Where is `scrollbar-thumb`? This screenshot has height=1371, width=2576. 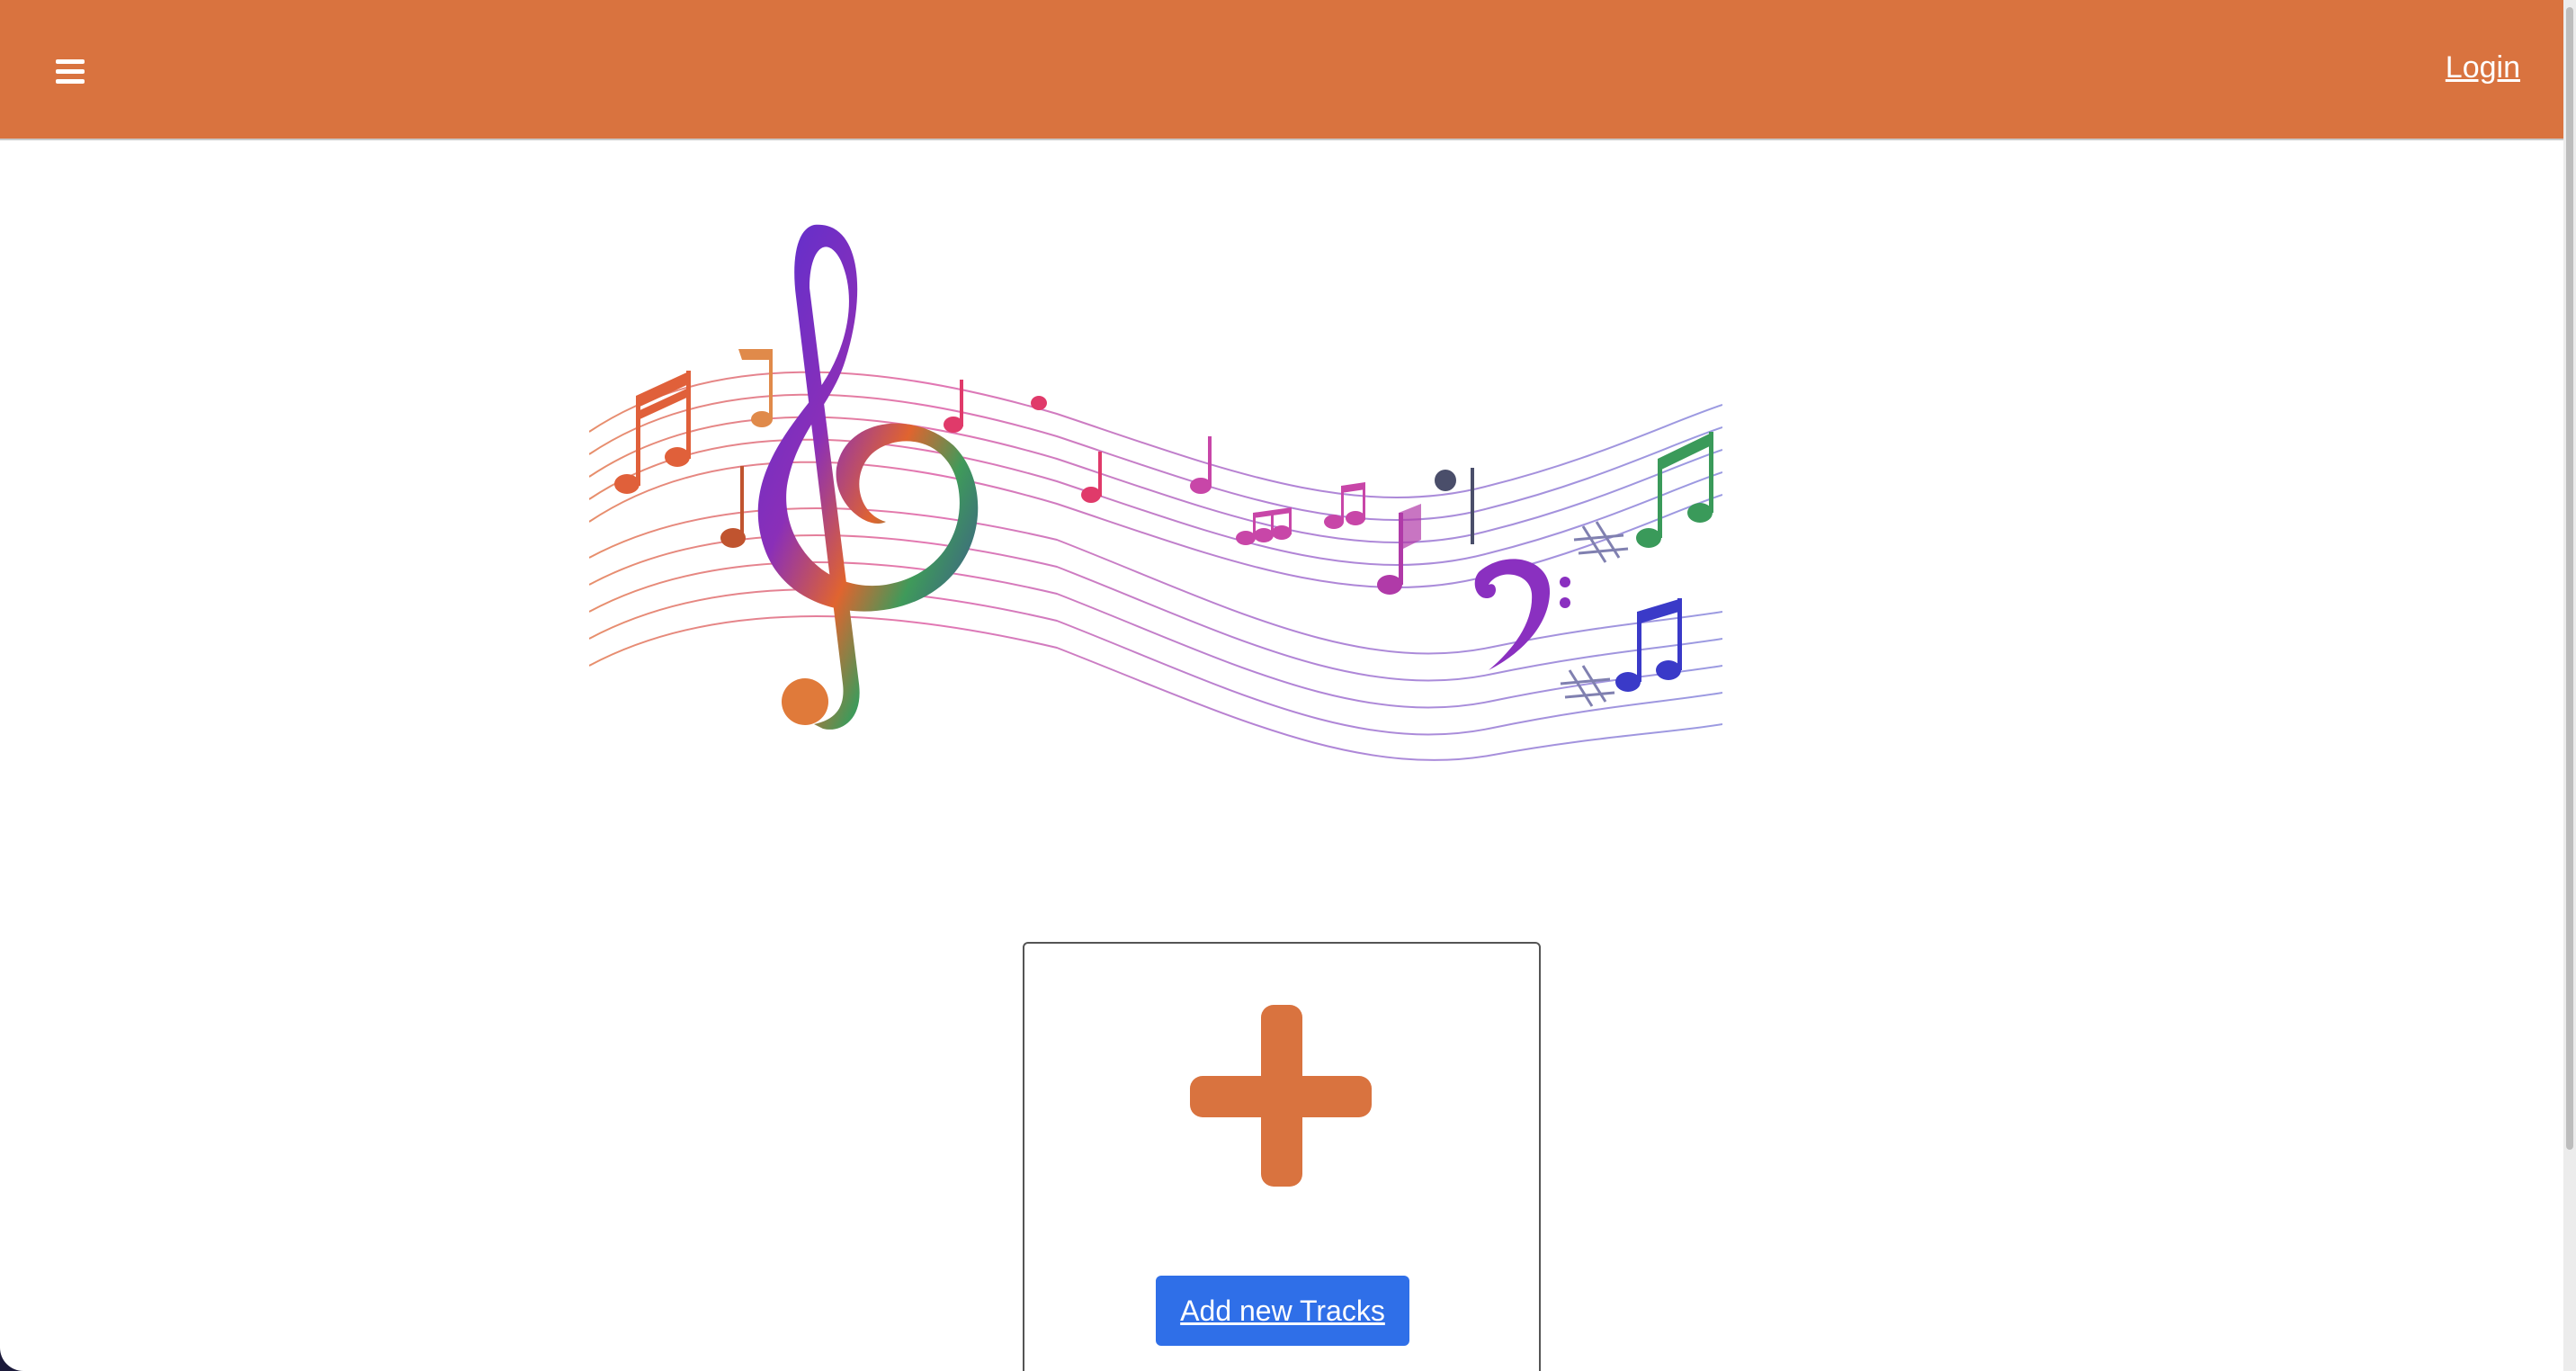
scrollbar-thumb is located at coordinates (2569, 579).